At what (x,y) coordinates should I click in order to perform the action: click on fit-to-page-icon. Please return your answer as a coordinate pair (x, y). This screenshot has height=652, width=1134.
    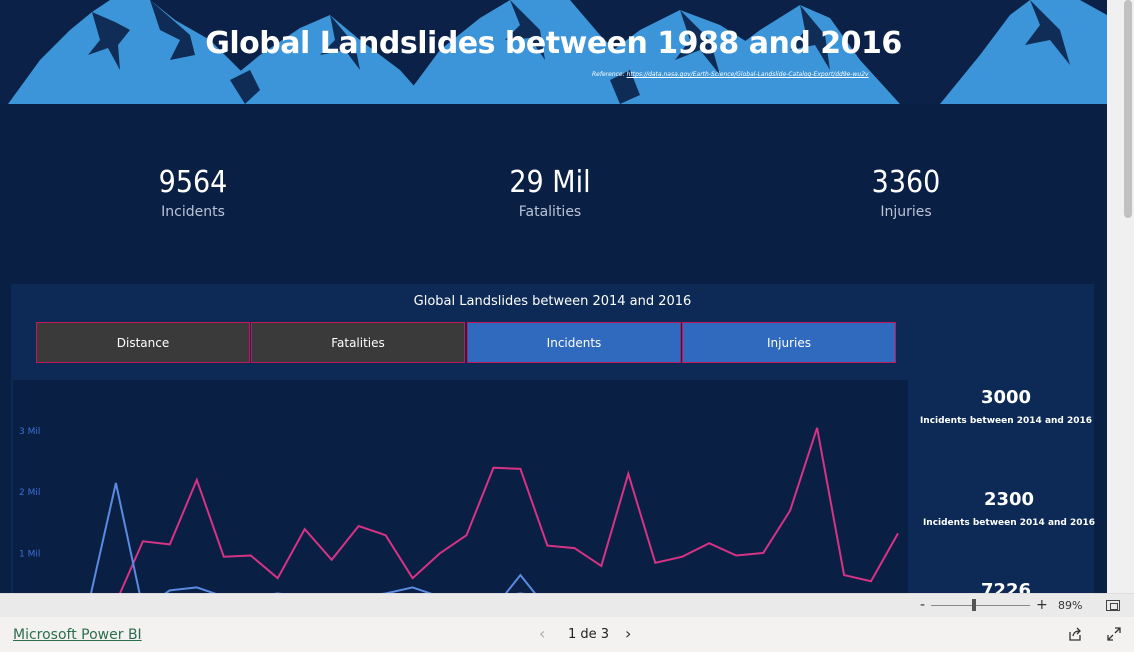
    Looking at the image, I should click on (1113, 605).